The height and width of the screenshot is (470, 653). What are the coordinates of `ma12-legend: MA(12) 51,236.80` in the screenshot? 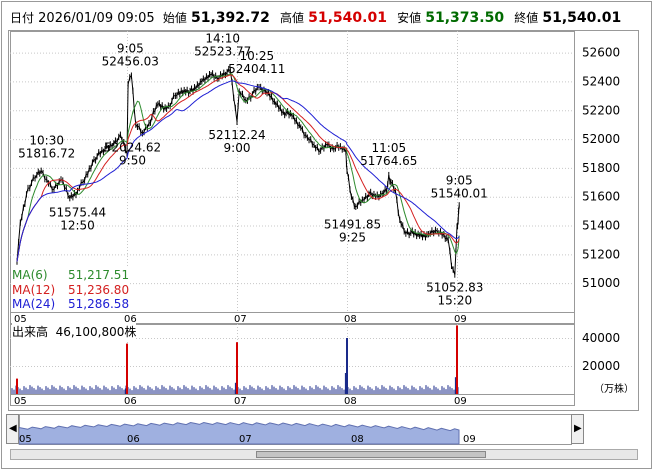 It's located at (71, 289).